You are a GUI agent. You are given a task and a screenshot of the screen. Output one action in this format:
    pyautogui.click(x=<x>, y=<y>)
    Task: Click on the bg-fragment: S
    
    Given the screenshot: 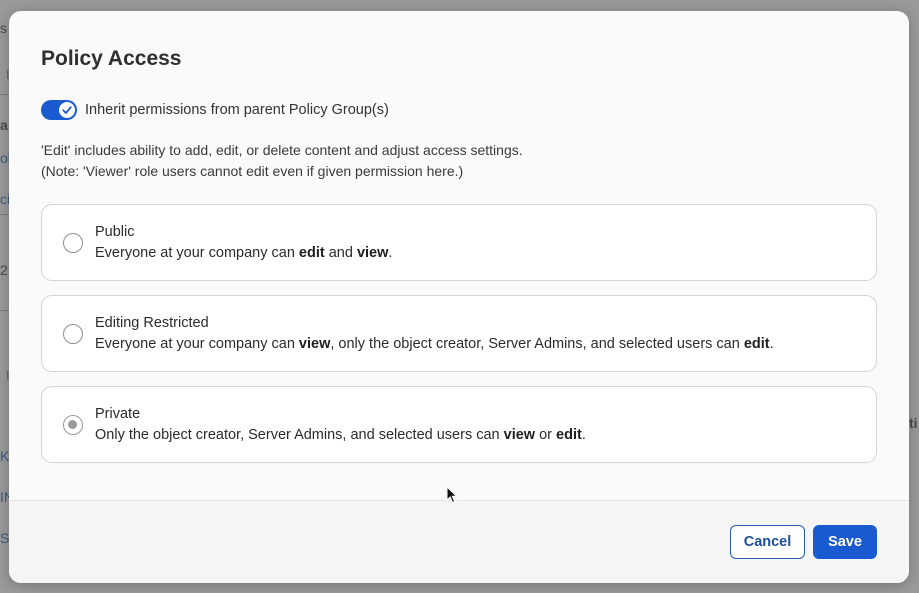 What is the action you would take?
    pyautogui.click(x=5, y=538)
    